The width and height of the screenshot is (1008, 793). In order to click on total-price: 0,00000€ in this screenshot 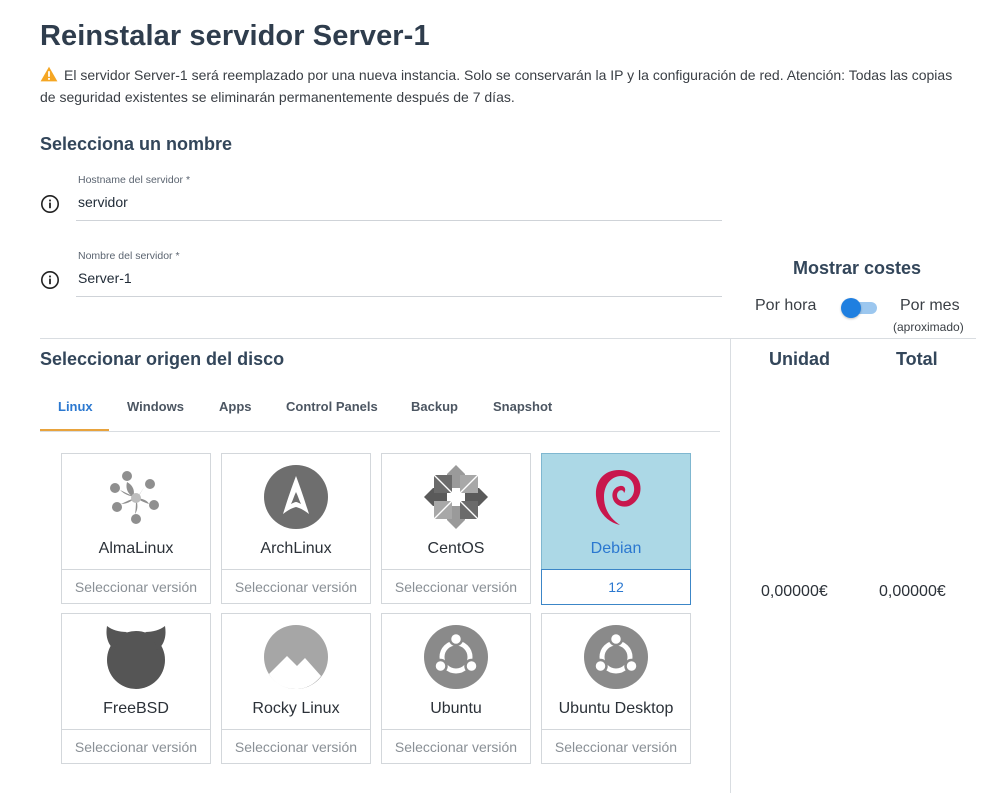, I will do `click(912, 591)`.